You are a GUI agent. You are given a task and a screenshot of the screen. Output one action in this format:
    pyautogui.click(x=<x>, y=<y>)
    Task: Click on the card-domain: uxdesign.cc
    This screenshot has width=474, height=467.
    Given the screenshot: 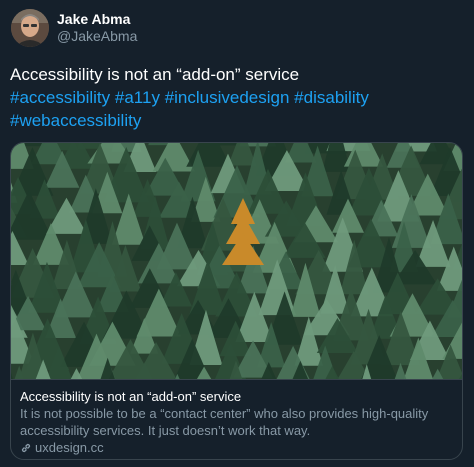 What is the action you would take?
    pyautogui.click(x=69, y=447)
    